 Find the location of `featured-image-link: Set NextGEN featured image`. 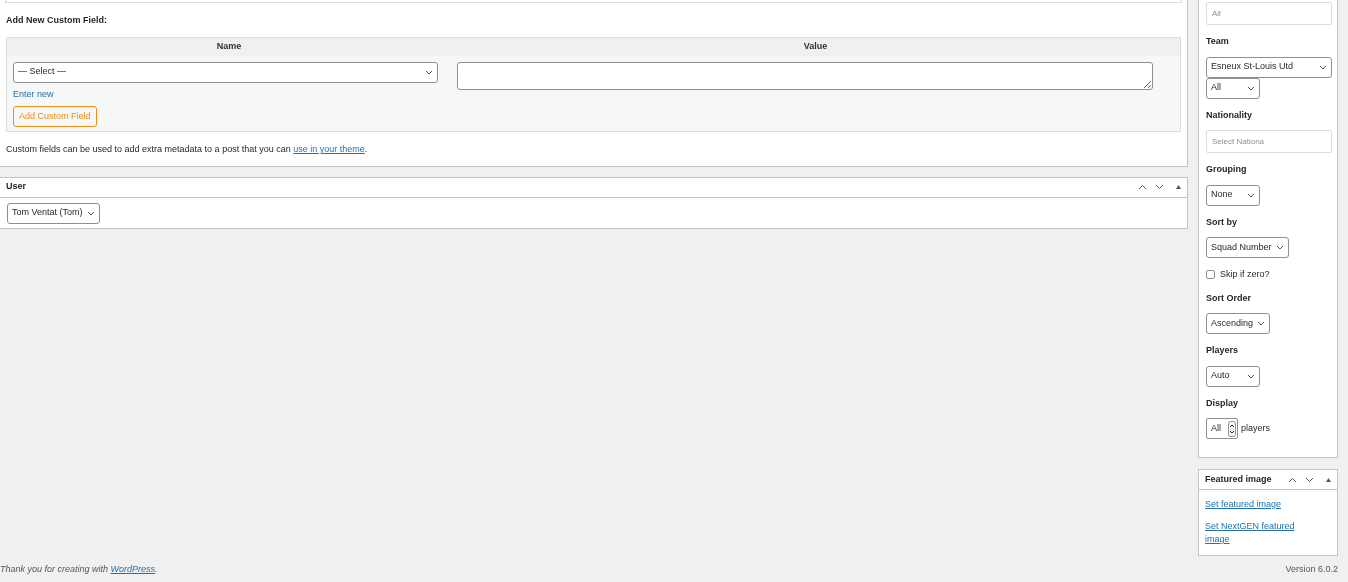

featured-image-link: Set NextGEN featured image is located at coordinates (1259, 533).